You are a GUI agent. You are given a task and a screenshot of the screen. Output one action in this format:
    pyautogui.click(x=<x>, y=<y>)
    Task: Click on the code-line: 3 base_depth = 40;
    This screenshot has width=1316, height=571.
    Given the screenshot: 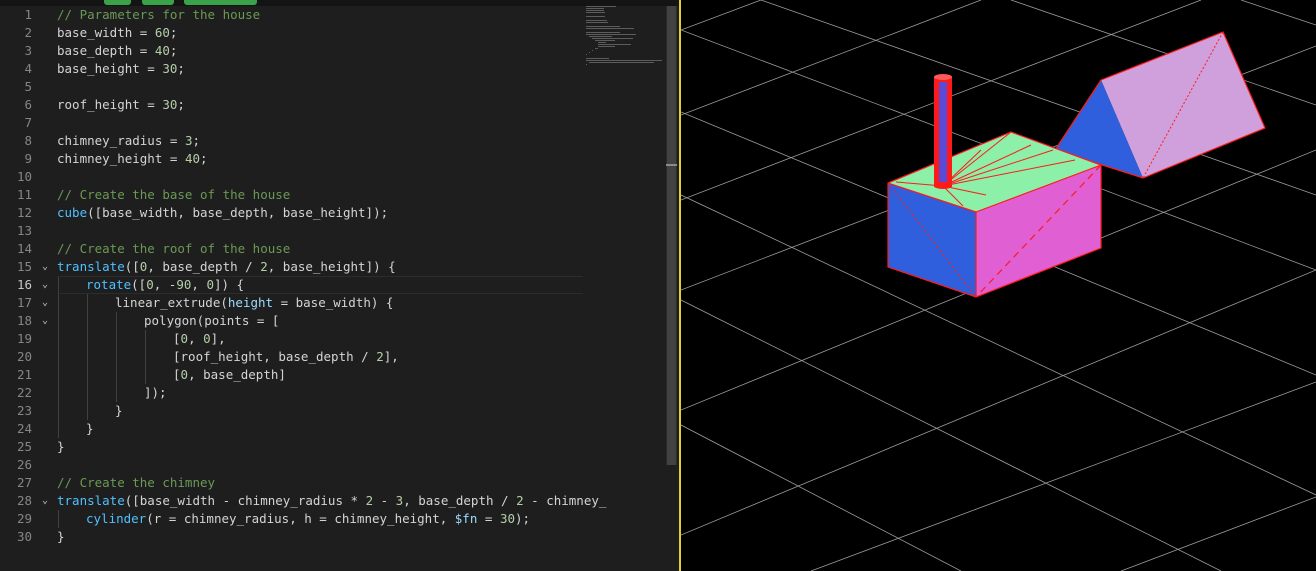 What is the action you would take?
    pyautogui.click(x=291, y=51)
    